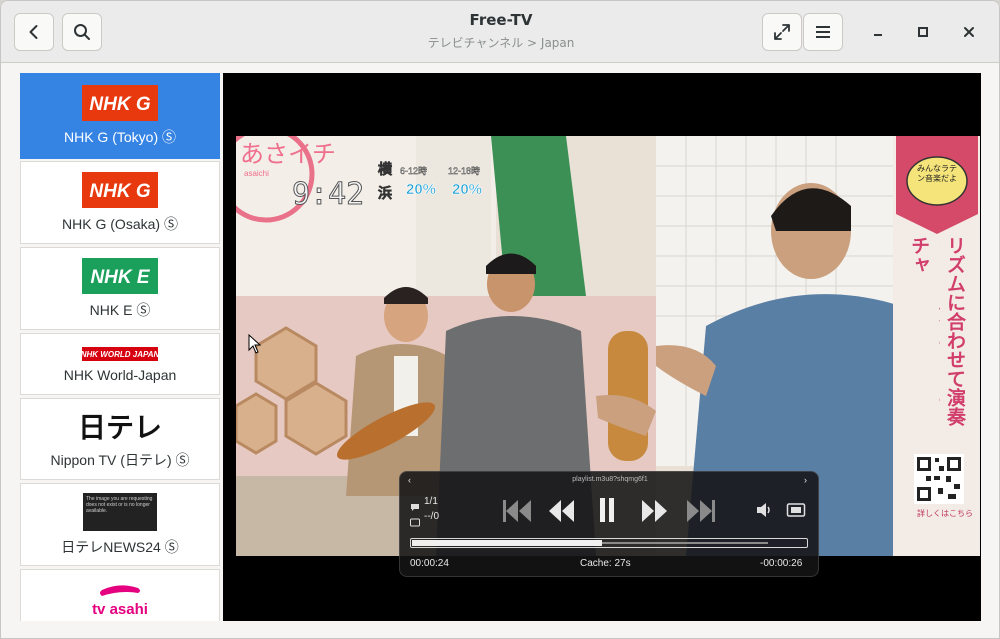 The width and height of the screenshot is (1000, 639). Describe the element at coordinates (878, 35) in the screenshot. I see `minimize-icon` at that location.